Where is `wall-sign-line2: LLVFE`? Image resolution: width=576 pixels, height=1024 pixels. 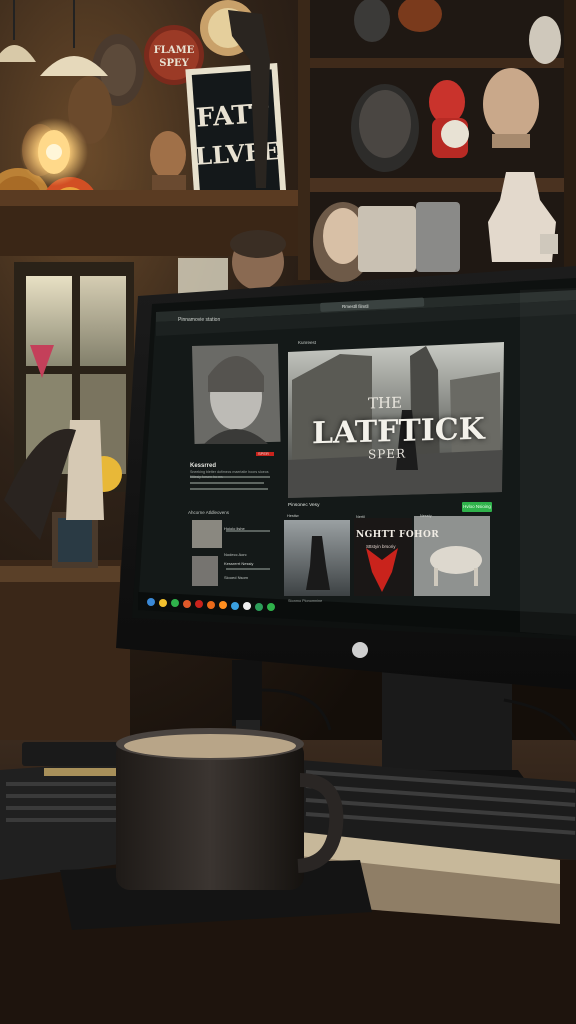
wall-sign-line2: LLVFE is located at coordinates (237, 153).